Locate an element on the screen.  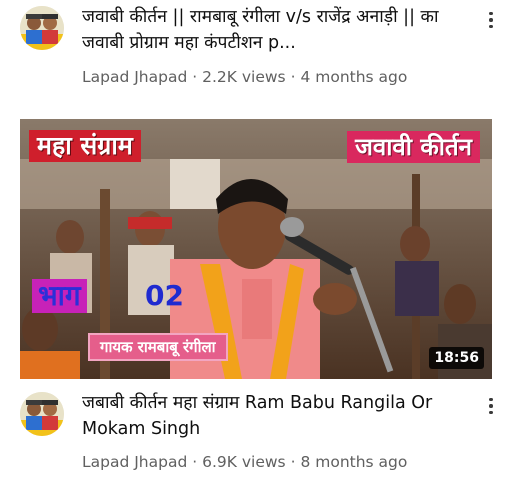
thumbnail-singer-caption: गायक रामबाबू रंगीला is located at coordinates (158, 347).